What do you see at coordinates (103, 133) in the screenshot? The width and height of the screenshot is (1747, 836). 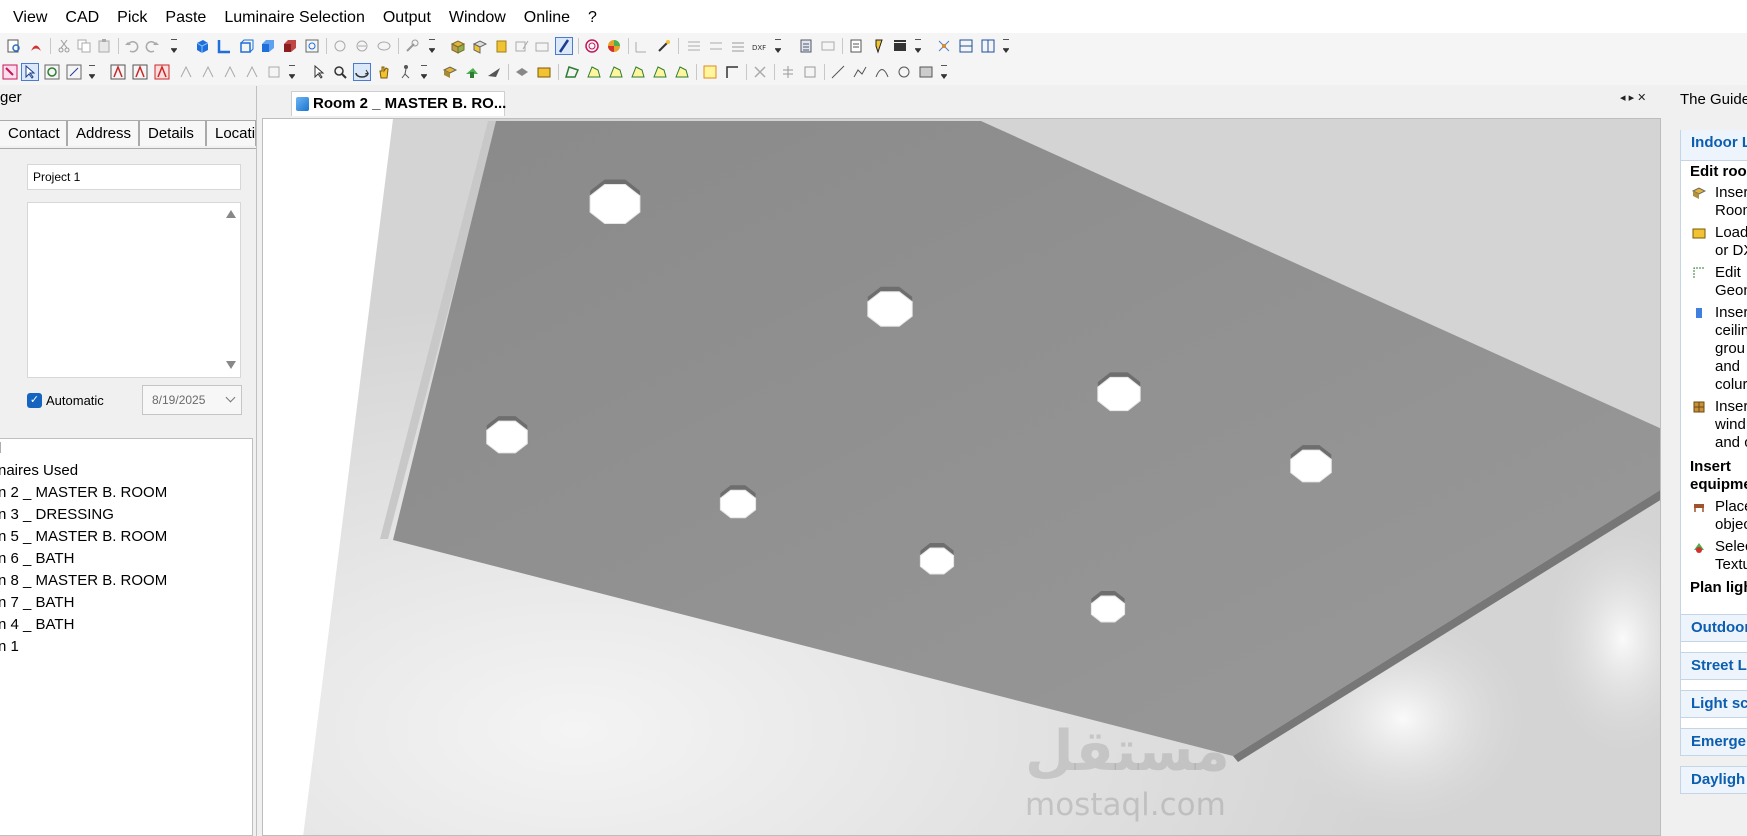 I see `tab-address: Address` at bounding box center [103, 133].